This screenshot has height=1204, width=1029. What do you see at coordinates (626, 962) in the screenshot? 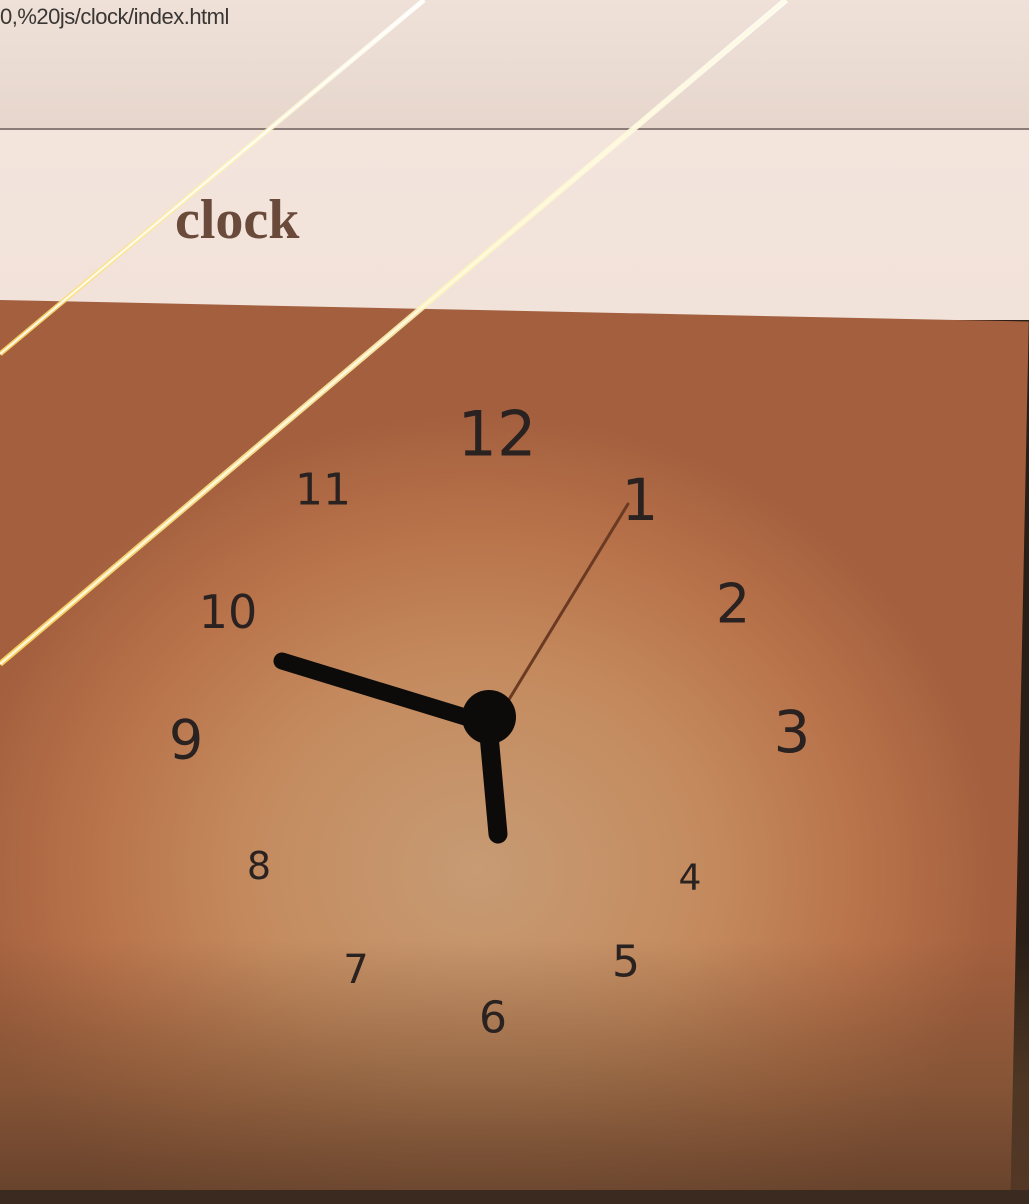
I see `numeral-5: 5` at bounding box center [626, 962].